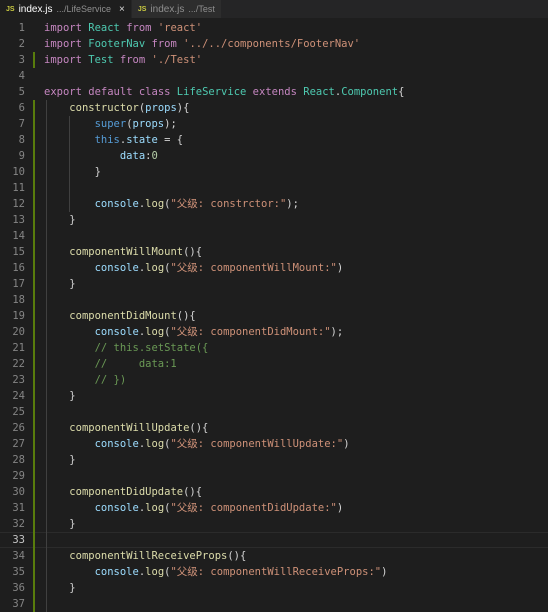 The height and width of the screenshot is (612, 548). What do you see at coordinates (18, 524) in the screenshot?
I see `line-number: 32` at bounding box center [18, 524].